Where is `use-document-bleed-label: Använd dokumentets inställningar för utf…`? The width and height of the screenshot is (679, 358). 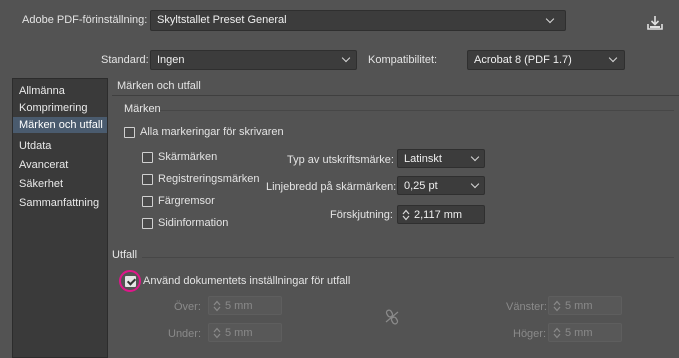 use-document-bleed-label: Använd dokumentets inställningar för utf… is located at coordinates (247, 281).